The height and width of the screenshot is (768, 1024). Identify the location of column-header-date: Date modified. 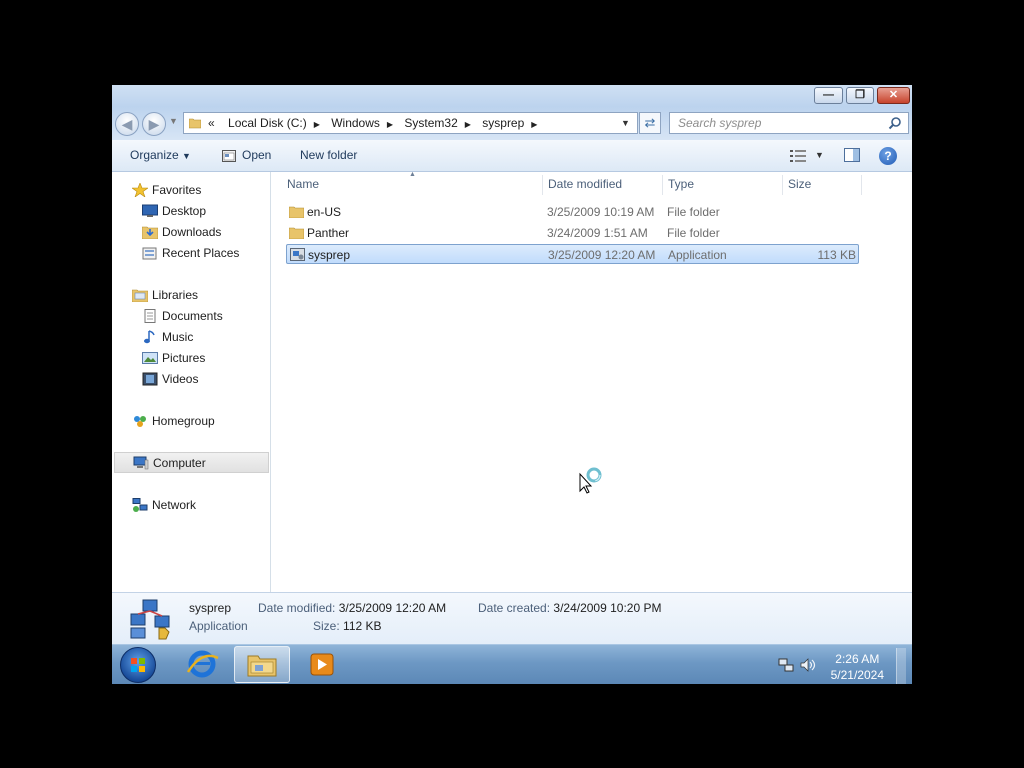
(585, 184).